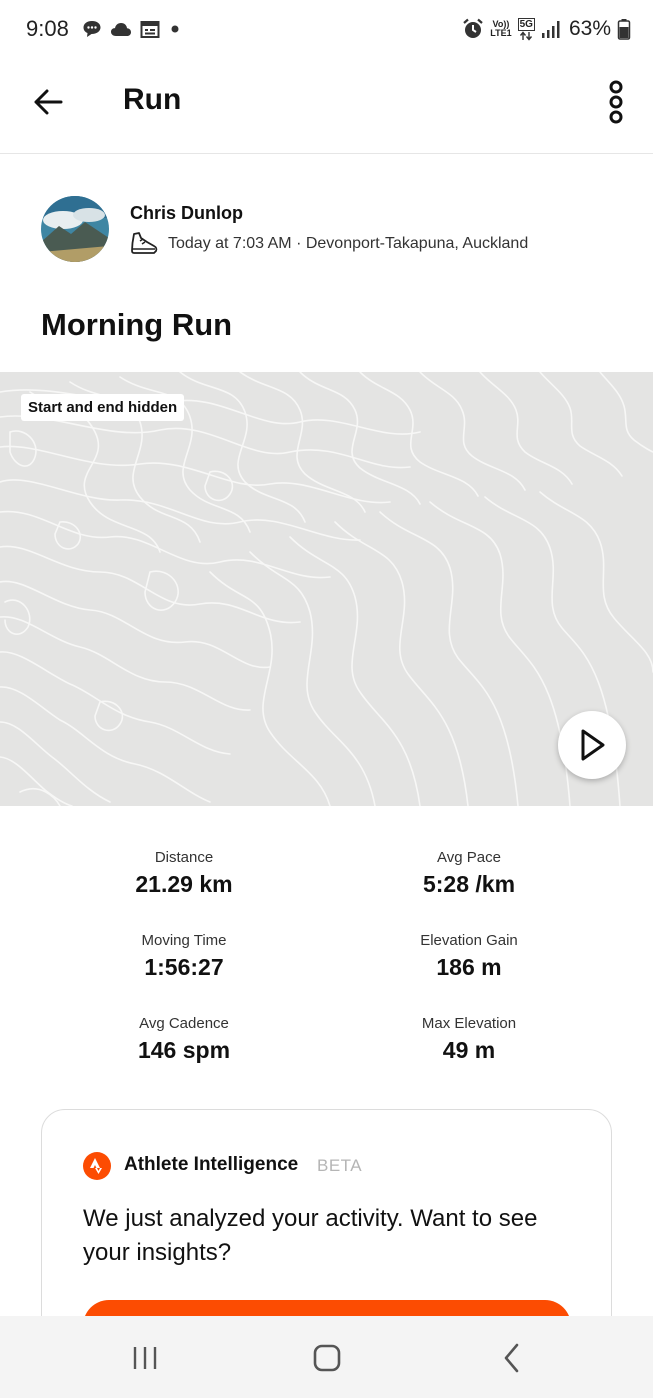  Describe the element at coordinates (184, 1050) in the screenshot. I see `stat-value: 146 spm` at that location.